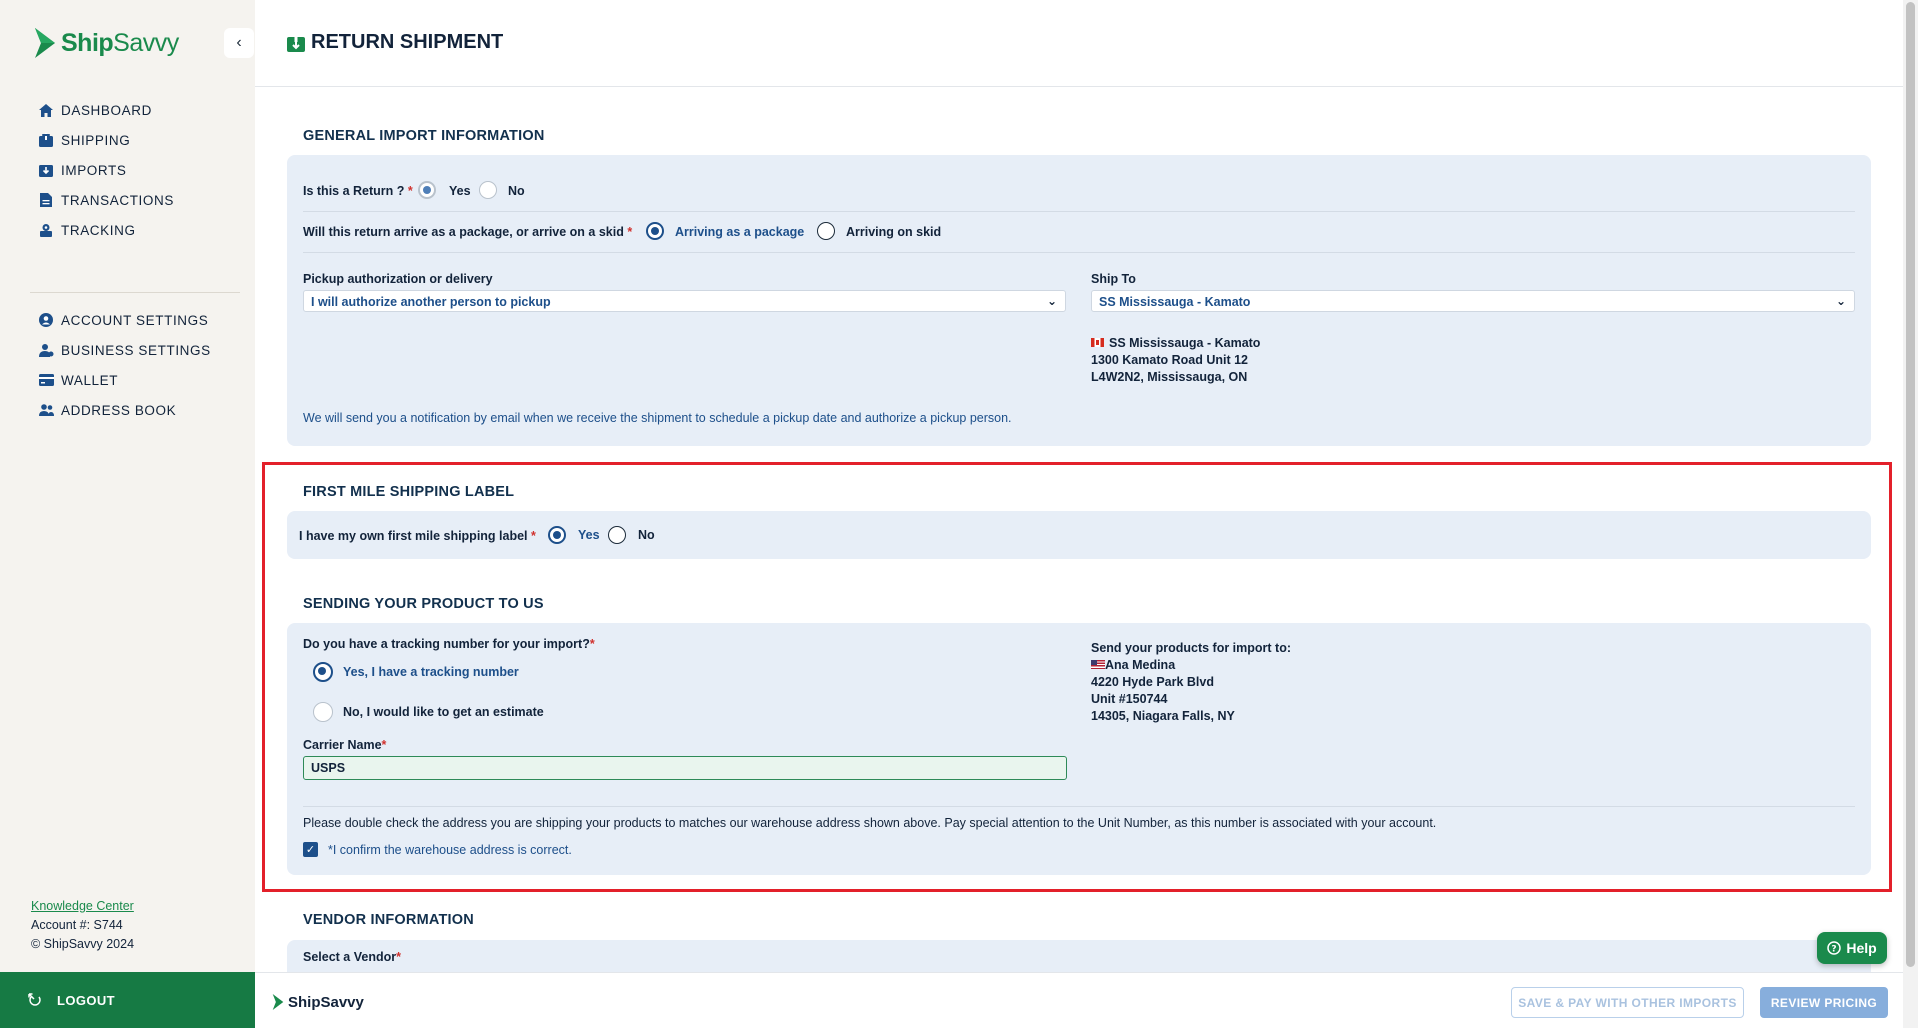 This screenshot has height=1028, width=1918. I want to click on ship-to-select: SS Mississauga - Kamato ⌄, so click(1473, 301).